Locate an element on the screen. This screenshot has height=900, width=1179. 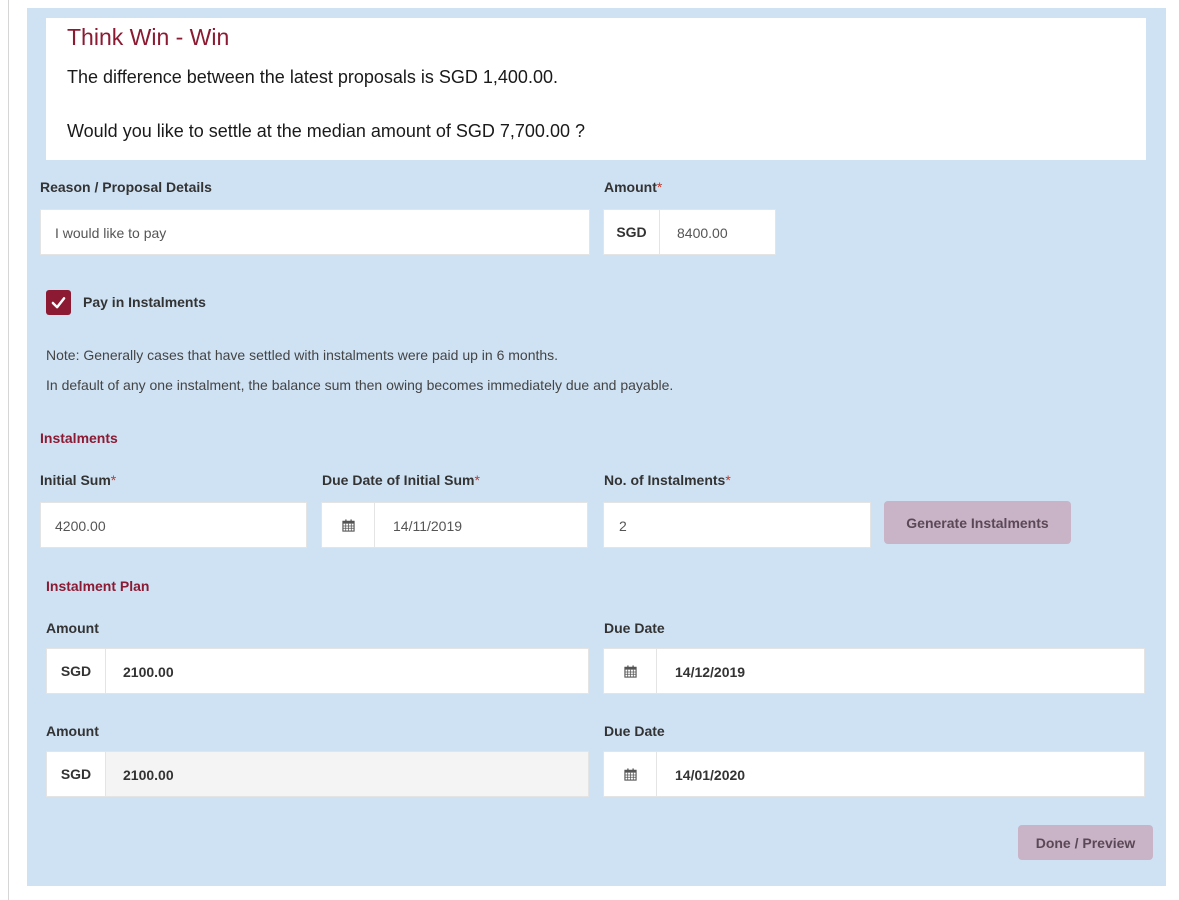
done-preview-button: Done / Preview is located at coordinates (1085, 842).